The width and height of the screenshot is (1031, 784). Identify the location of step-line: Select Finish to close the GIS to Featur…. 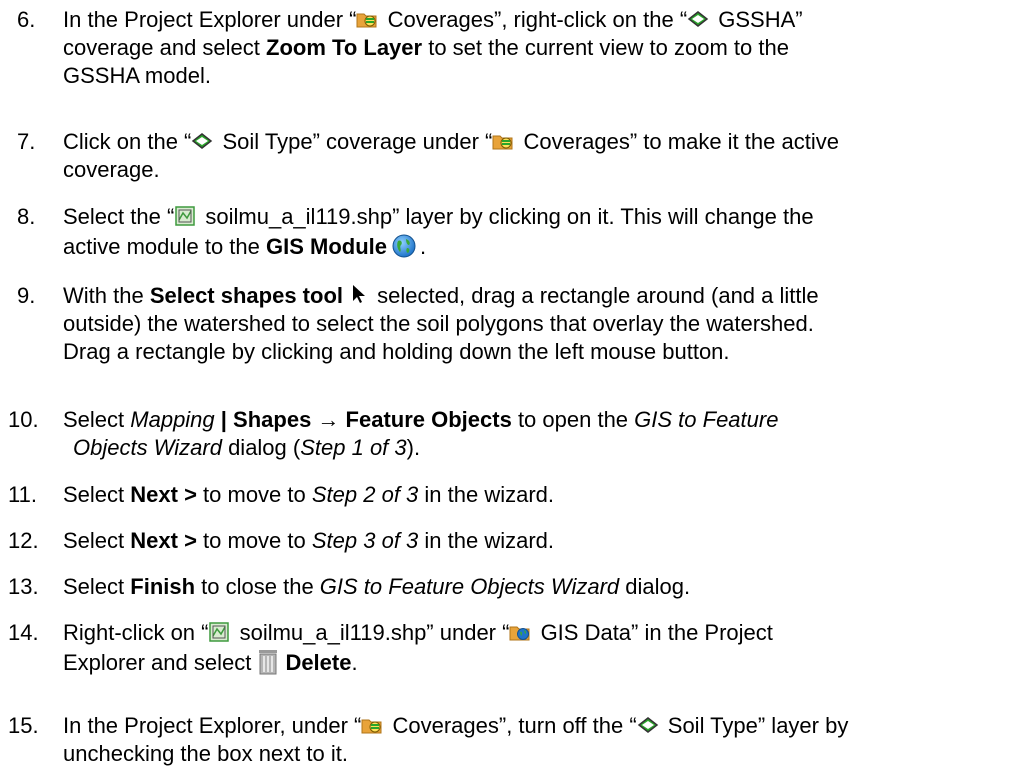
(377, 586).